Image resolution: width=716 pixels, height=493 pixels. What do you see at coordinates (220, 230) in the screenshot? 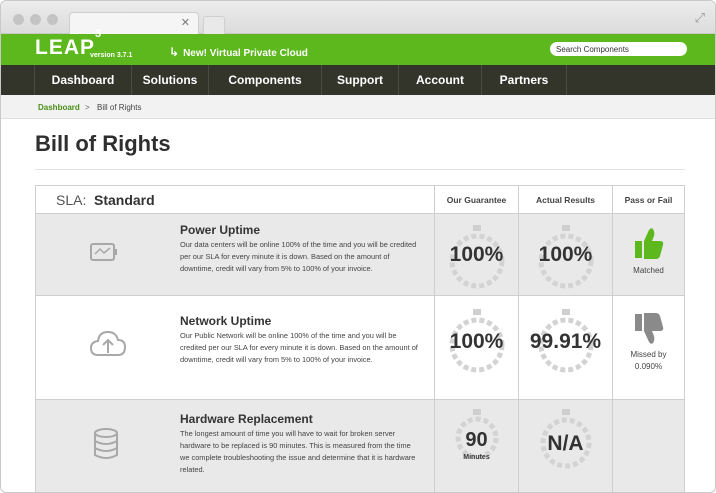
I see `row-title: Power Uptime` at bounding box center [220, 230].